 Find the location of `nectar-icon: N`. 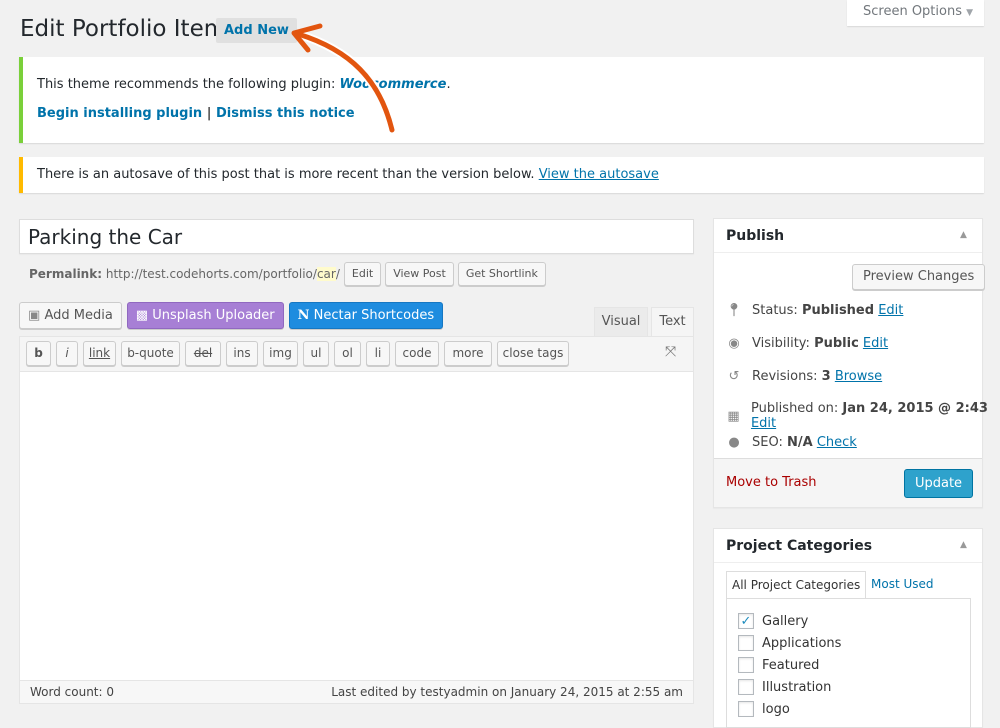

nectar-icon: N is located at coordinates (303, 315).